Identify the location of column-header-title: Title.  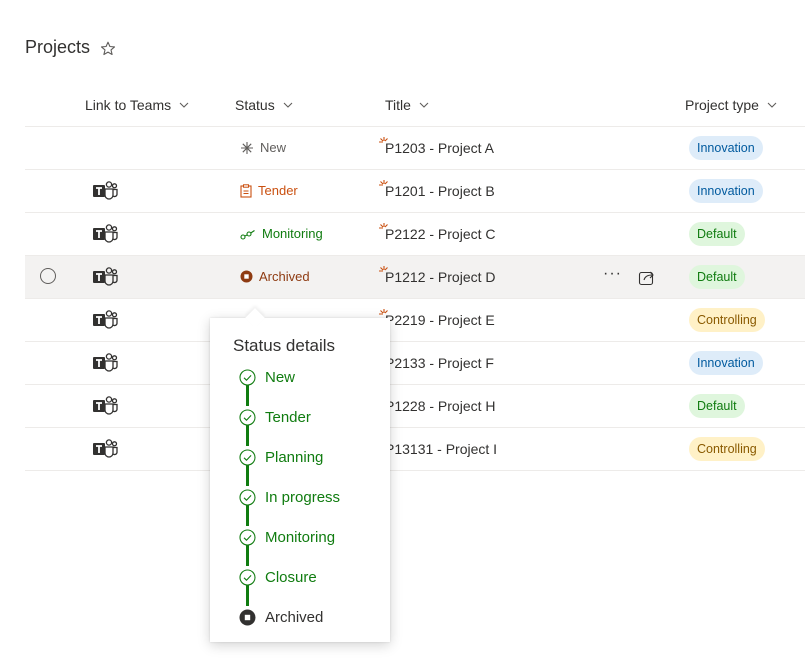
(407, 105).